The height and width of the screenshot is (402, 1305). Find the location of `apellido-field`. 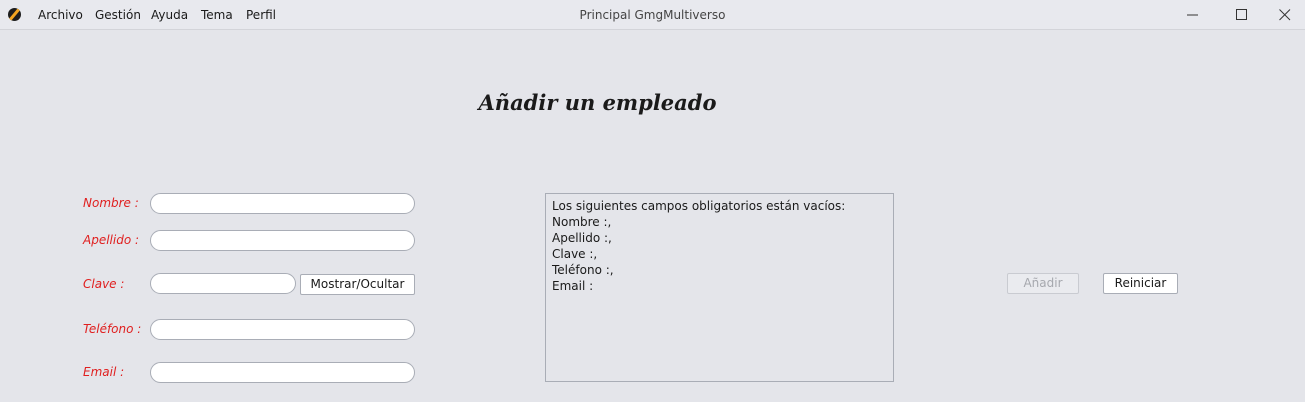

apellido-field is located at coordinates (282, 240).